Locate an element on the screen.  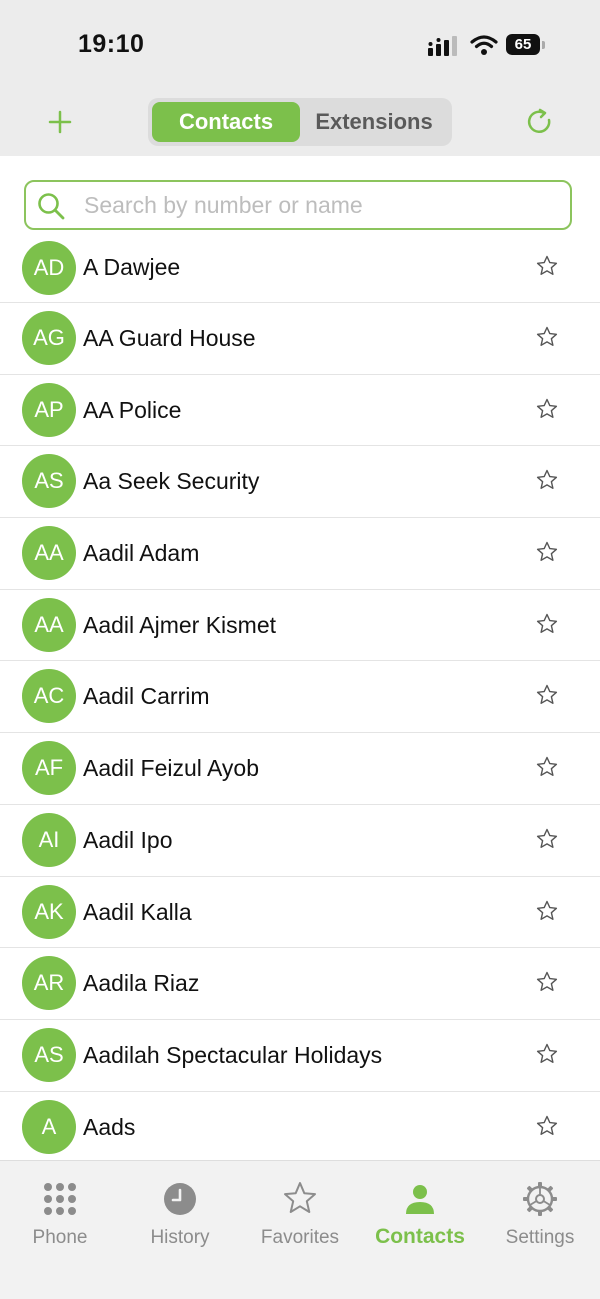
contact-name: A Dawjee is located at coordinates (132, 267).